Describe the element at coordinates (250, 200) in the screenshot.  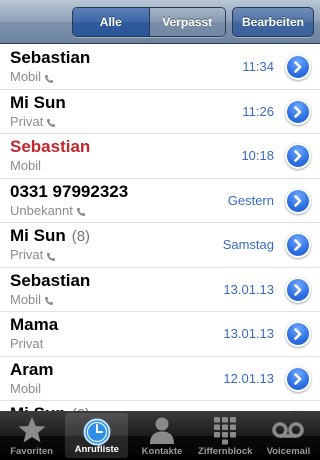
I see `call-time: Gestern` at that location.